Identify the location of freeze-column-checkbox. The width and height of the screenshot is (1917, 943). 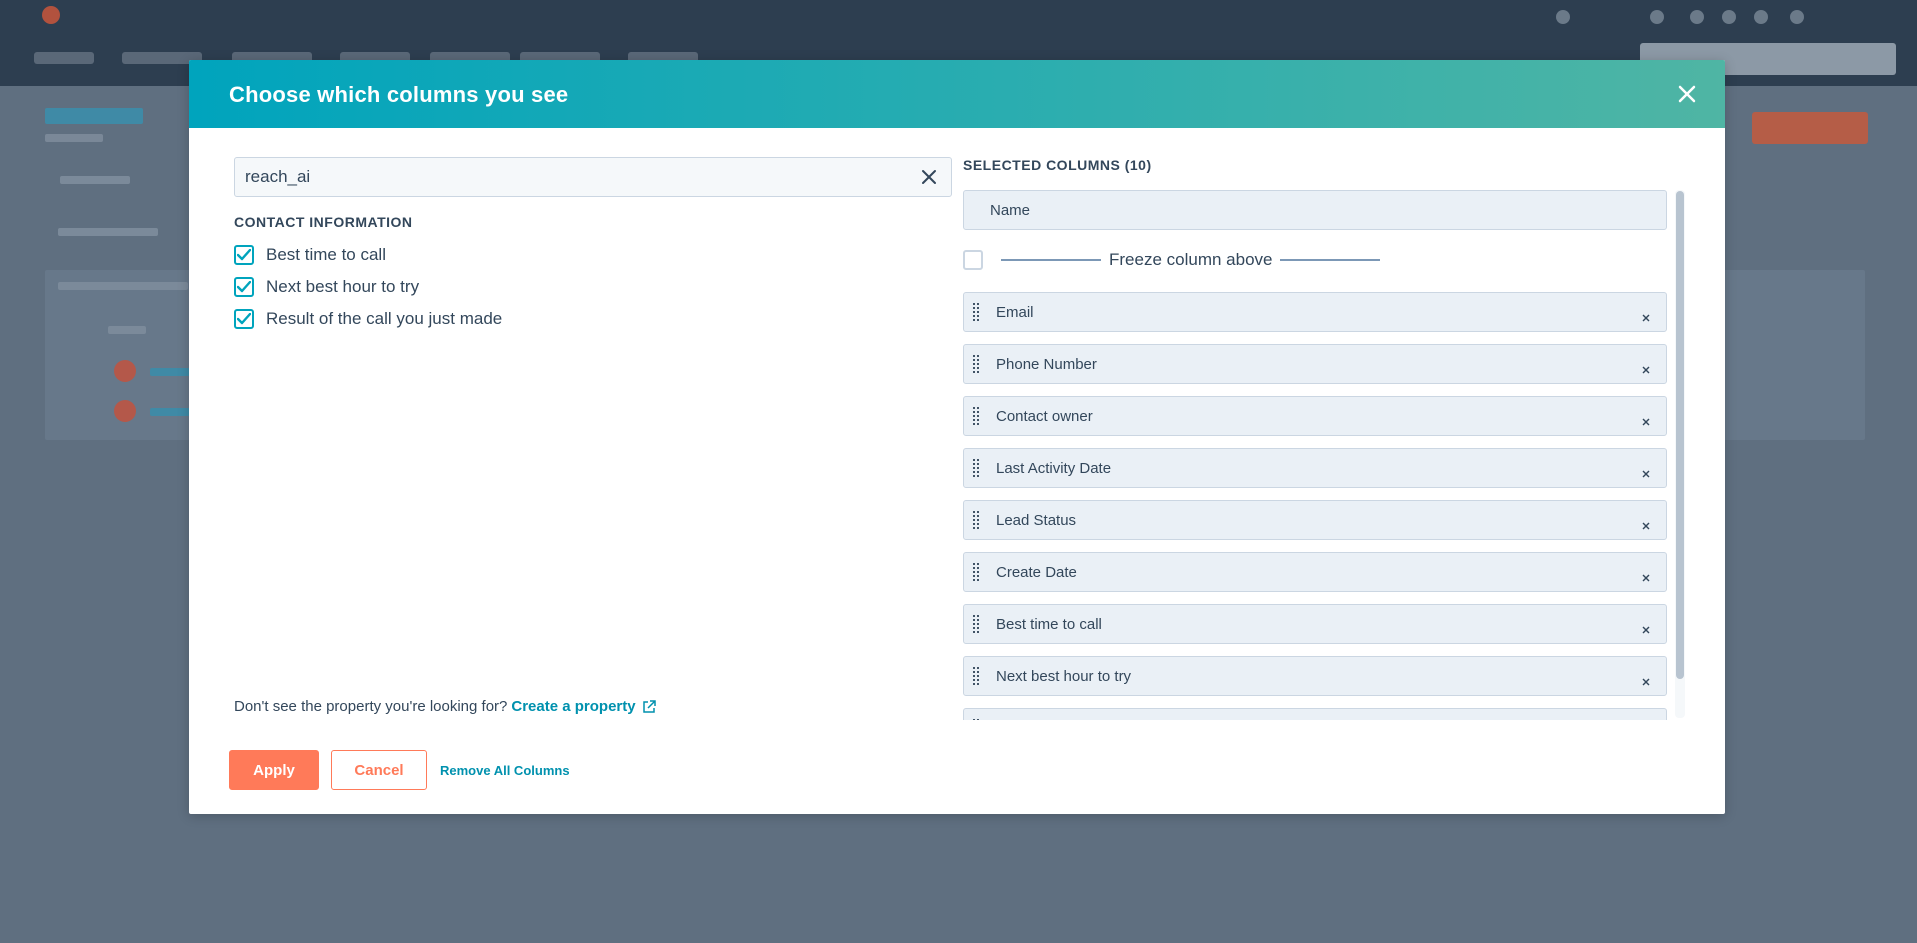
(973, 260).